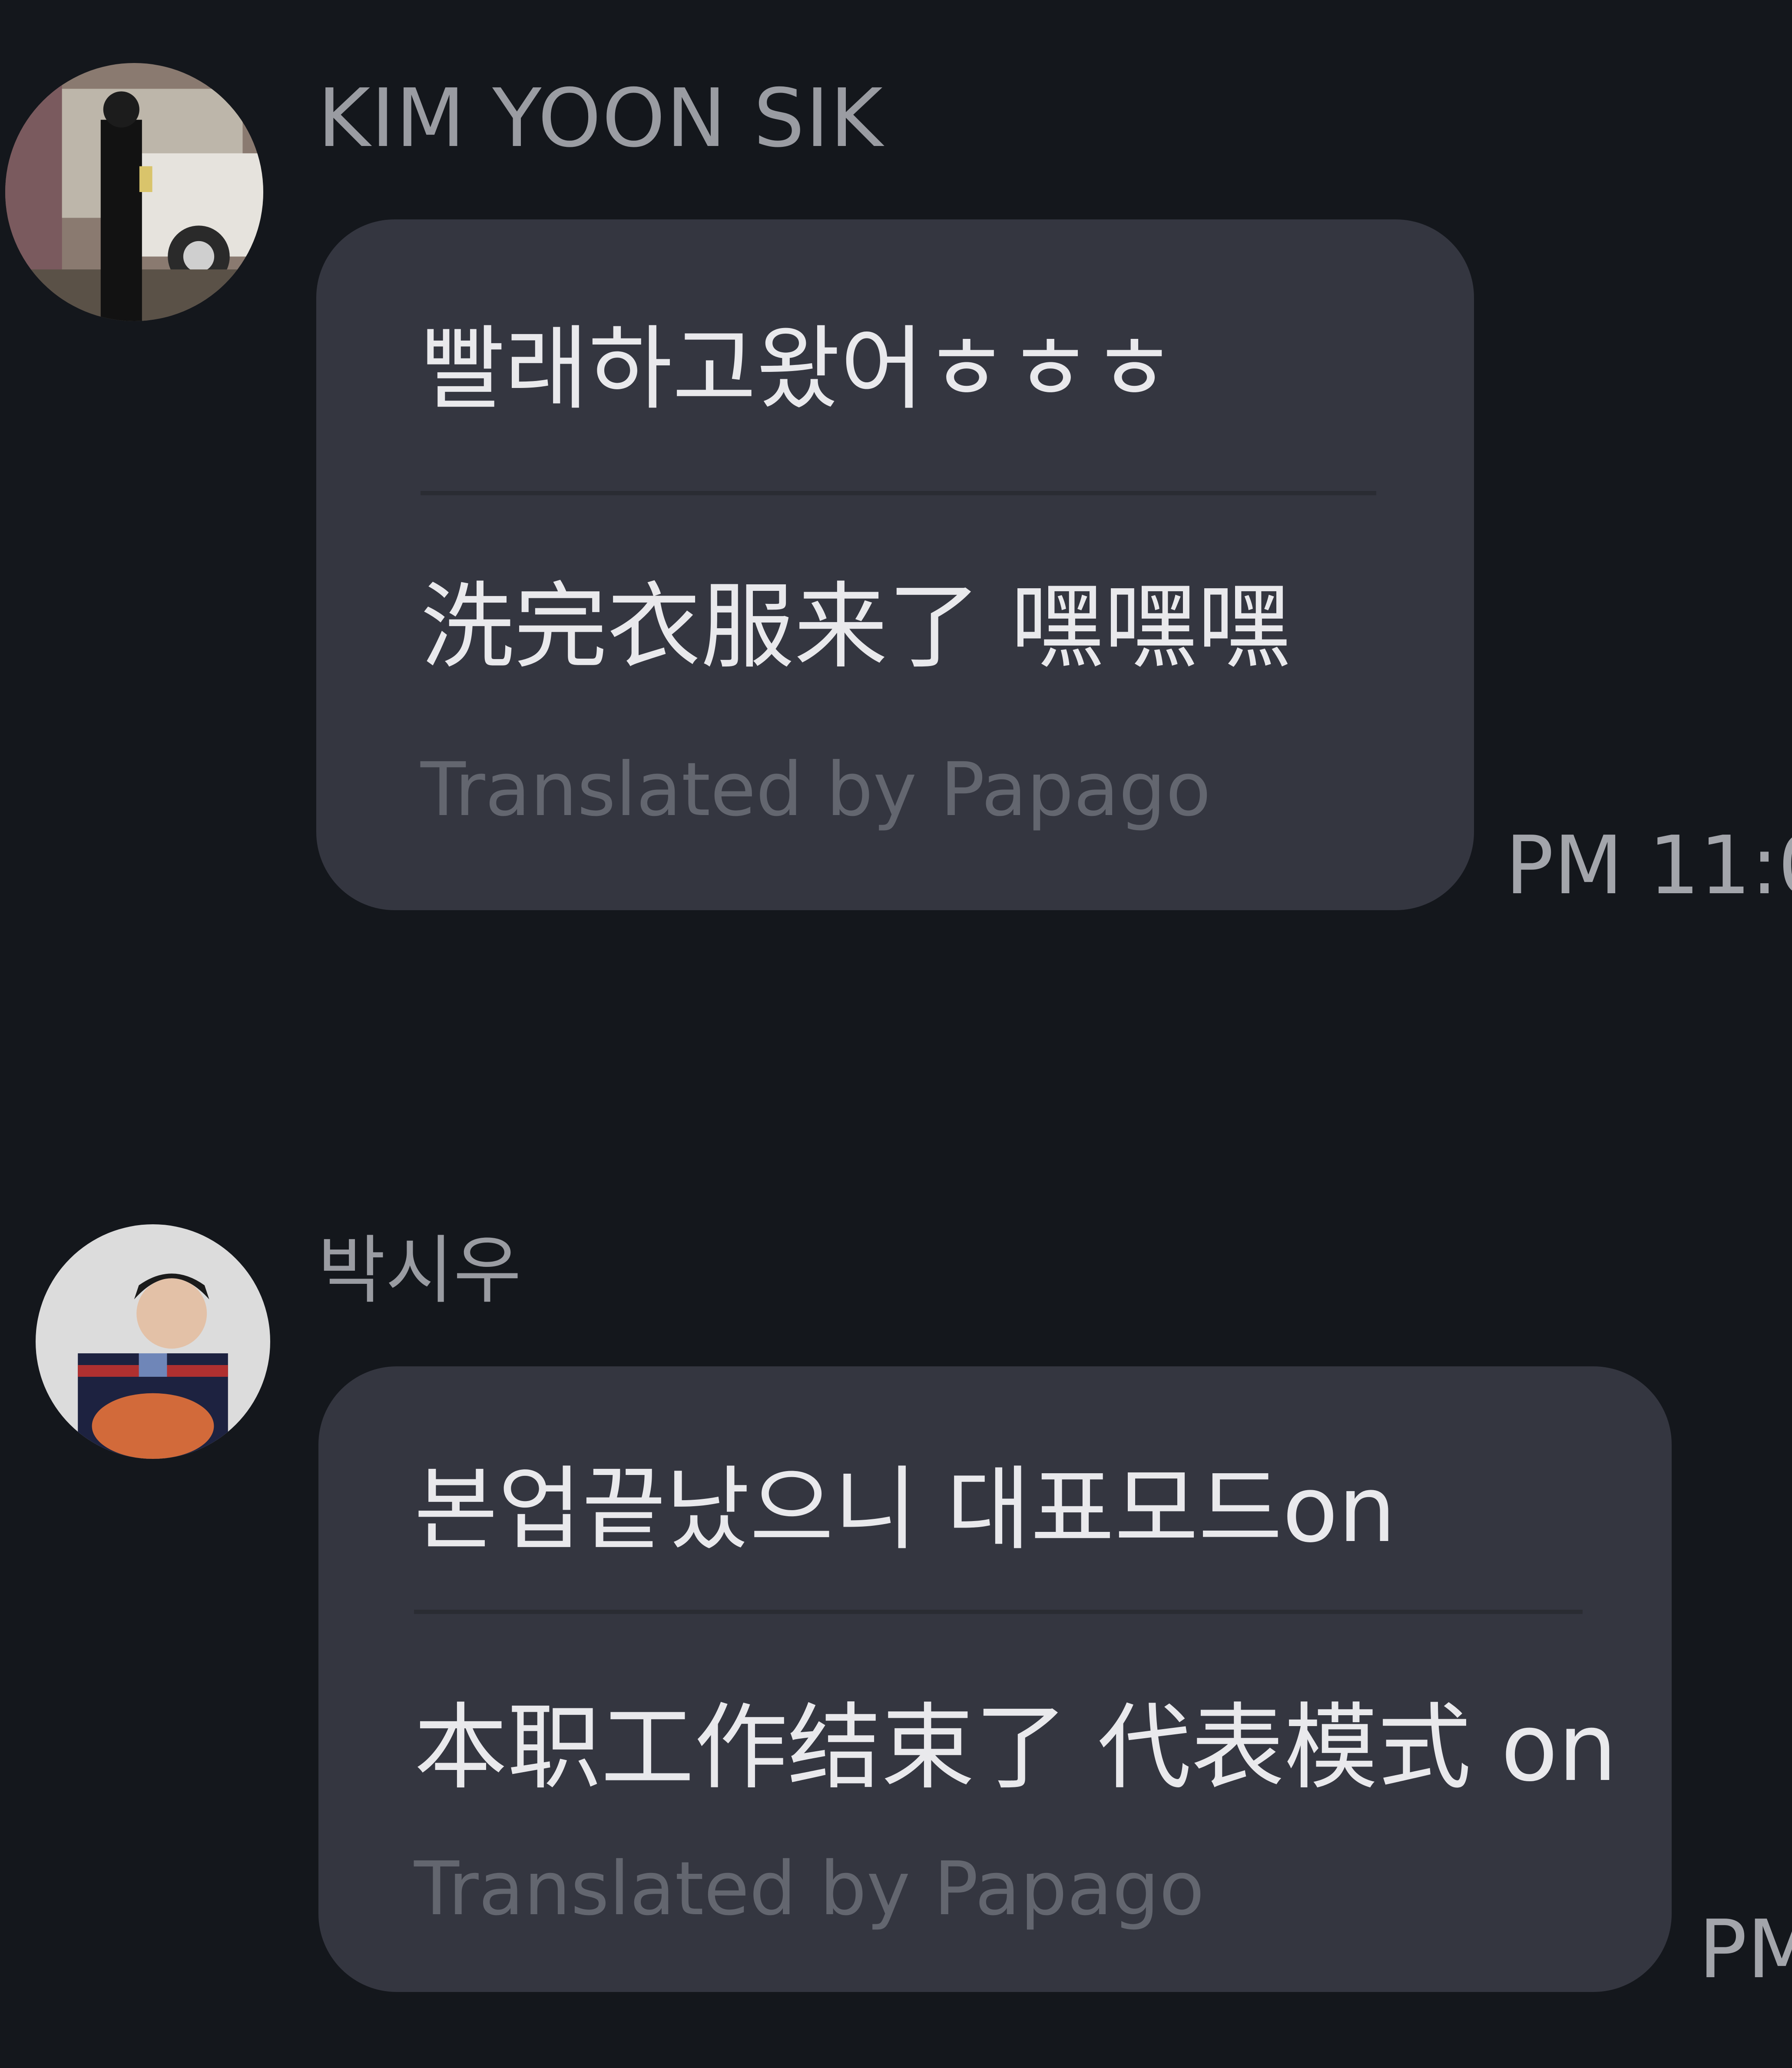  Describe the element at coordinates (601, 118) in the screenshot. I see `sender-name: KIM YOON SIK` at that location.